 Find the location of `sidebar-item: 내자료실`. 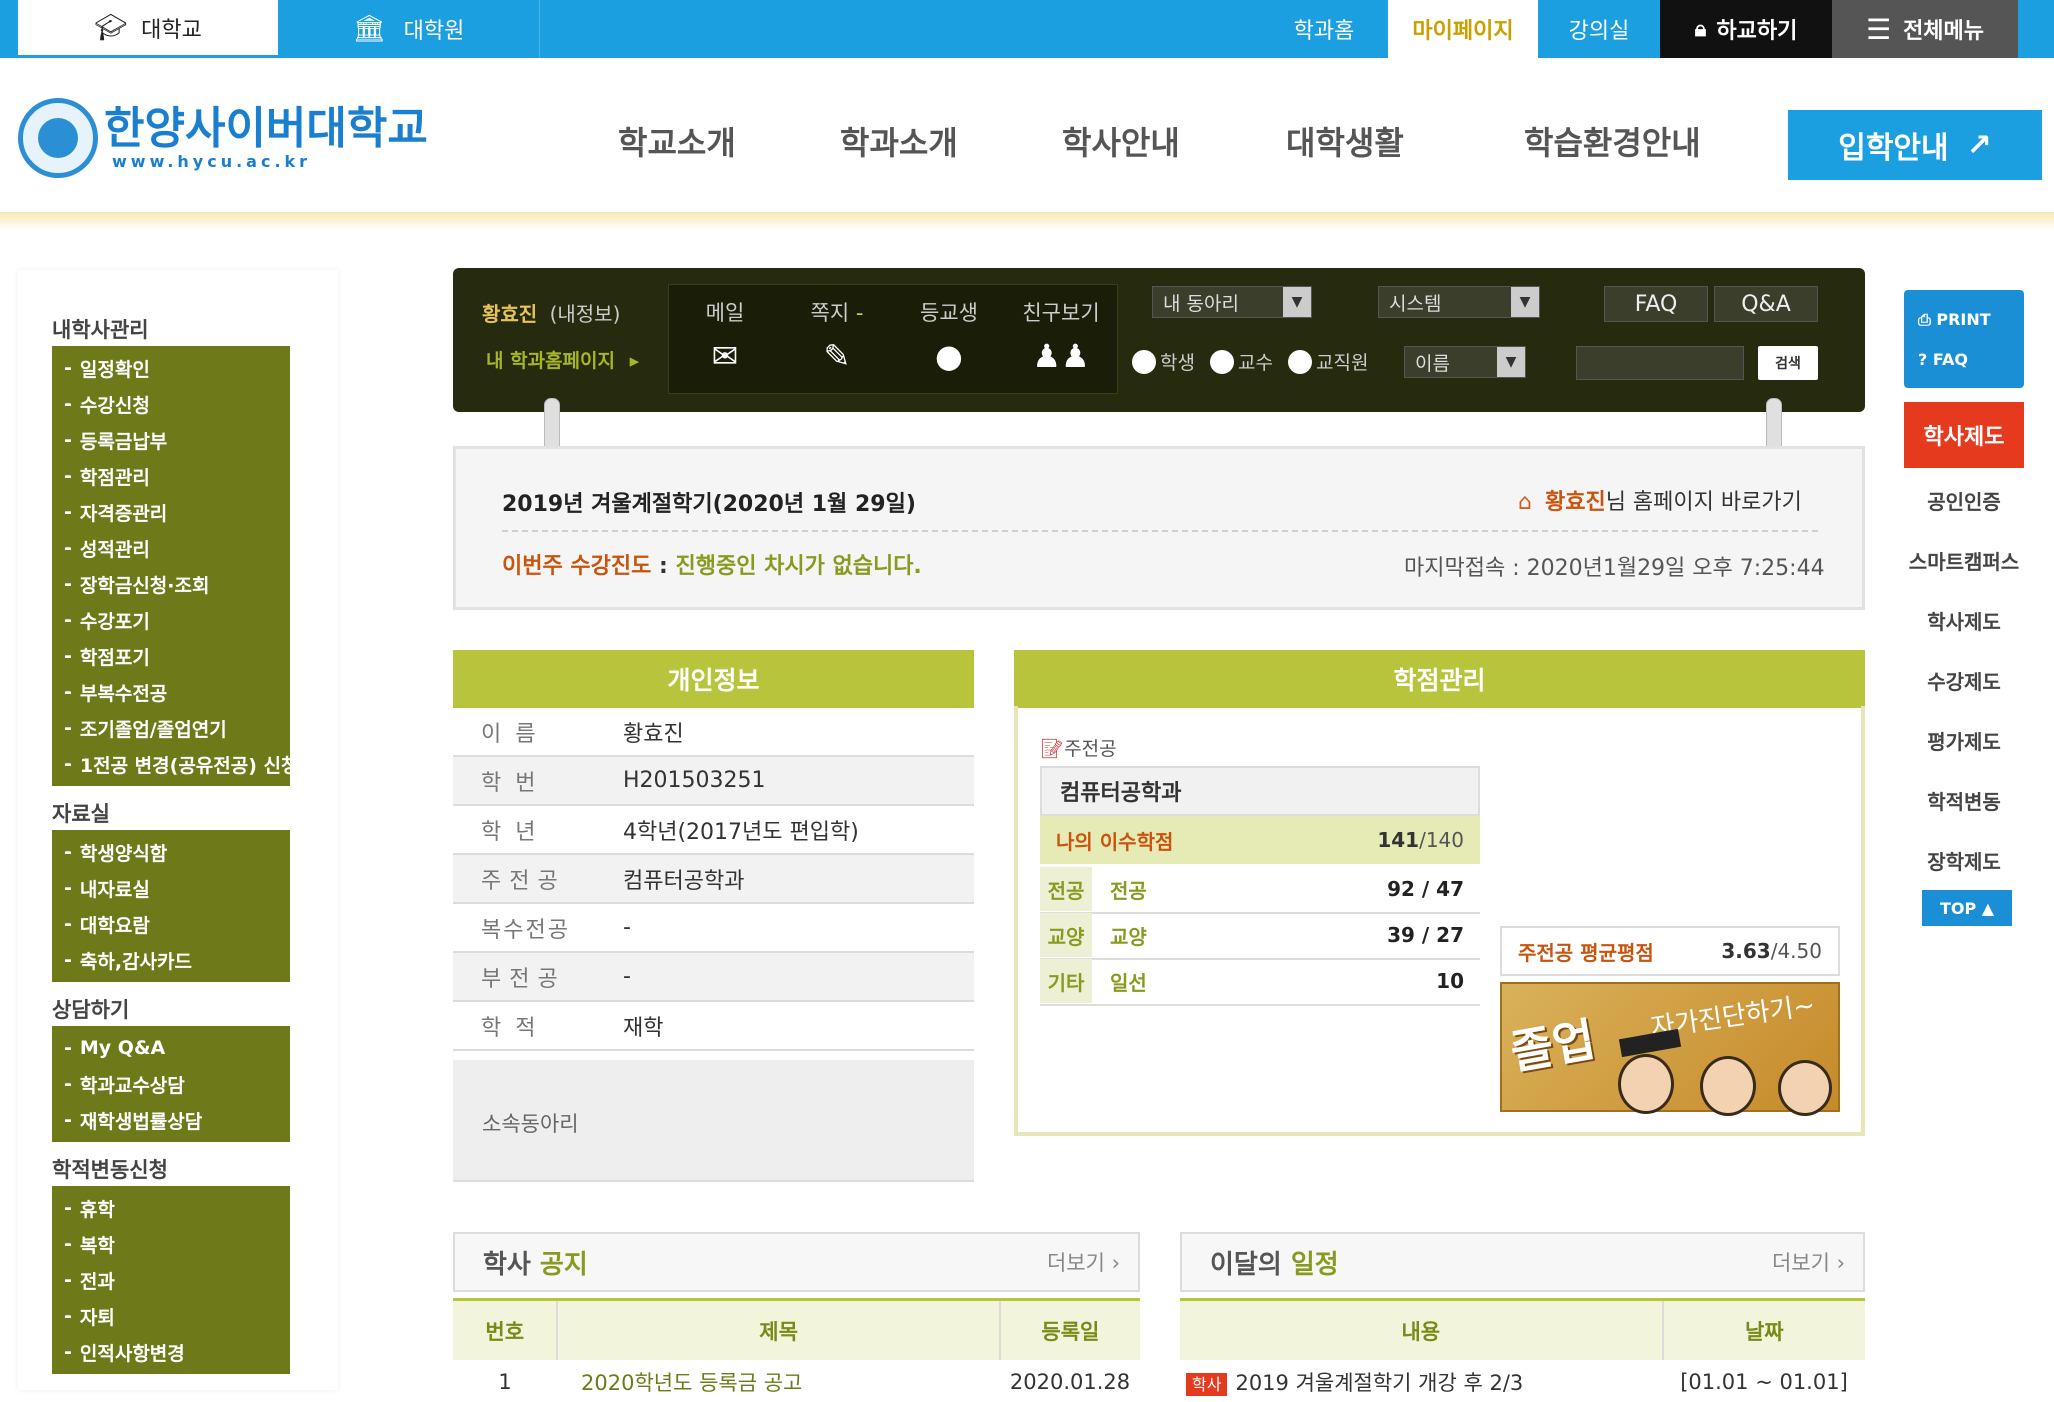

sidebar-item: 내자료실 is located at coordinates (171, 888).